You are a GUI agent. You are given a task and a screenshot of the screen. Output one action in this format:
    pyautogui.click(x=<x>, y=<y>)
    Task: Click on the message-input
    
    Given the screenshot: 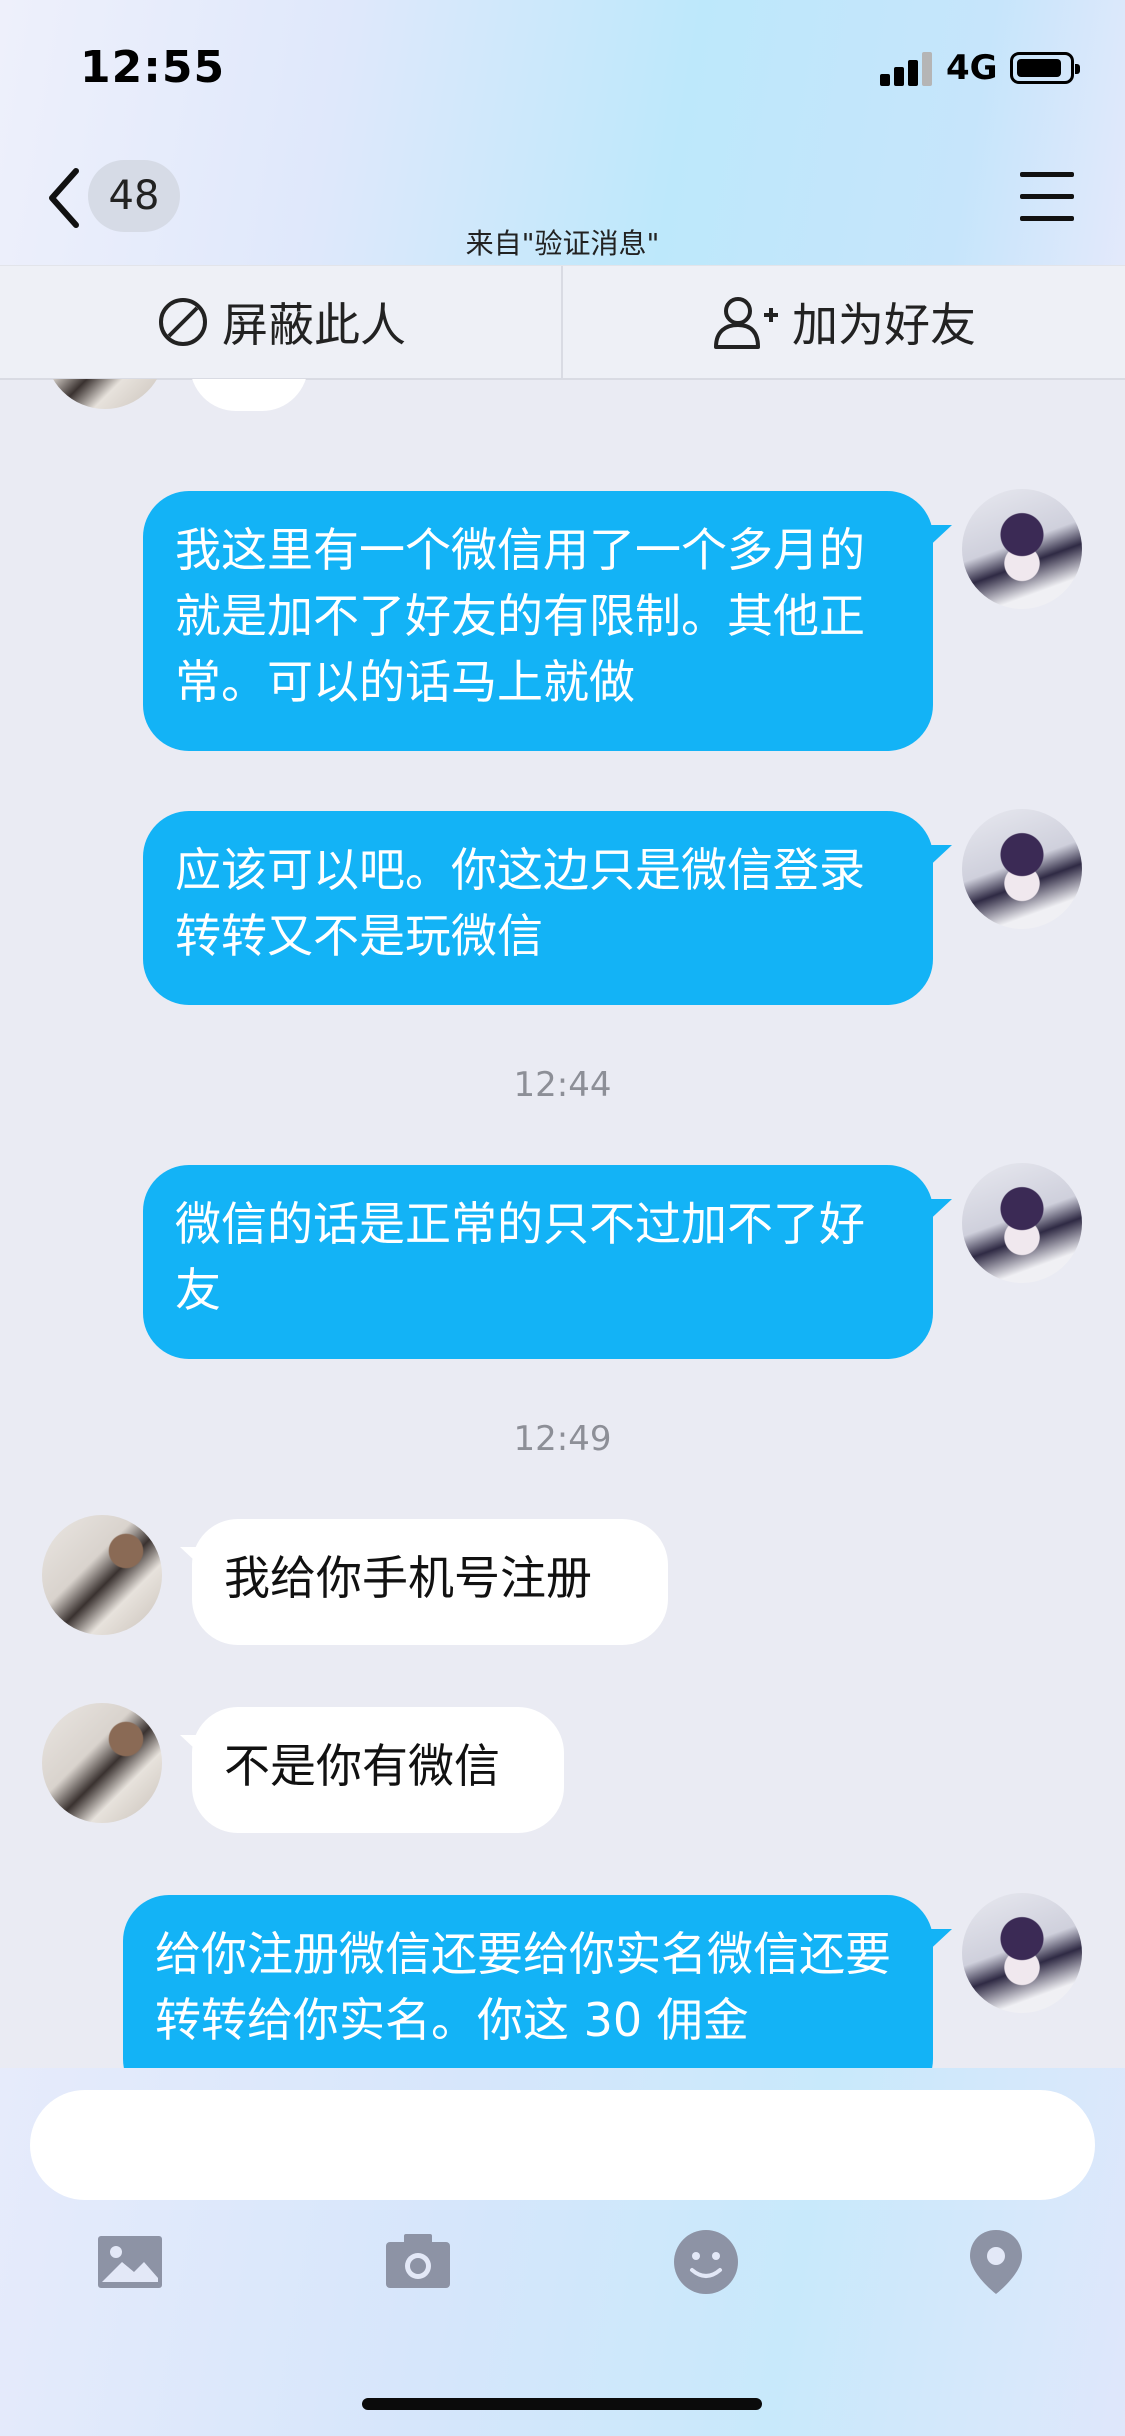 What is the action you would take?
    pyautogui.click(x=562, y=2145)
    